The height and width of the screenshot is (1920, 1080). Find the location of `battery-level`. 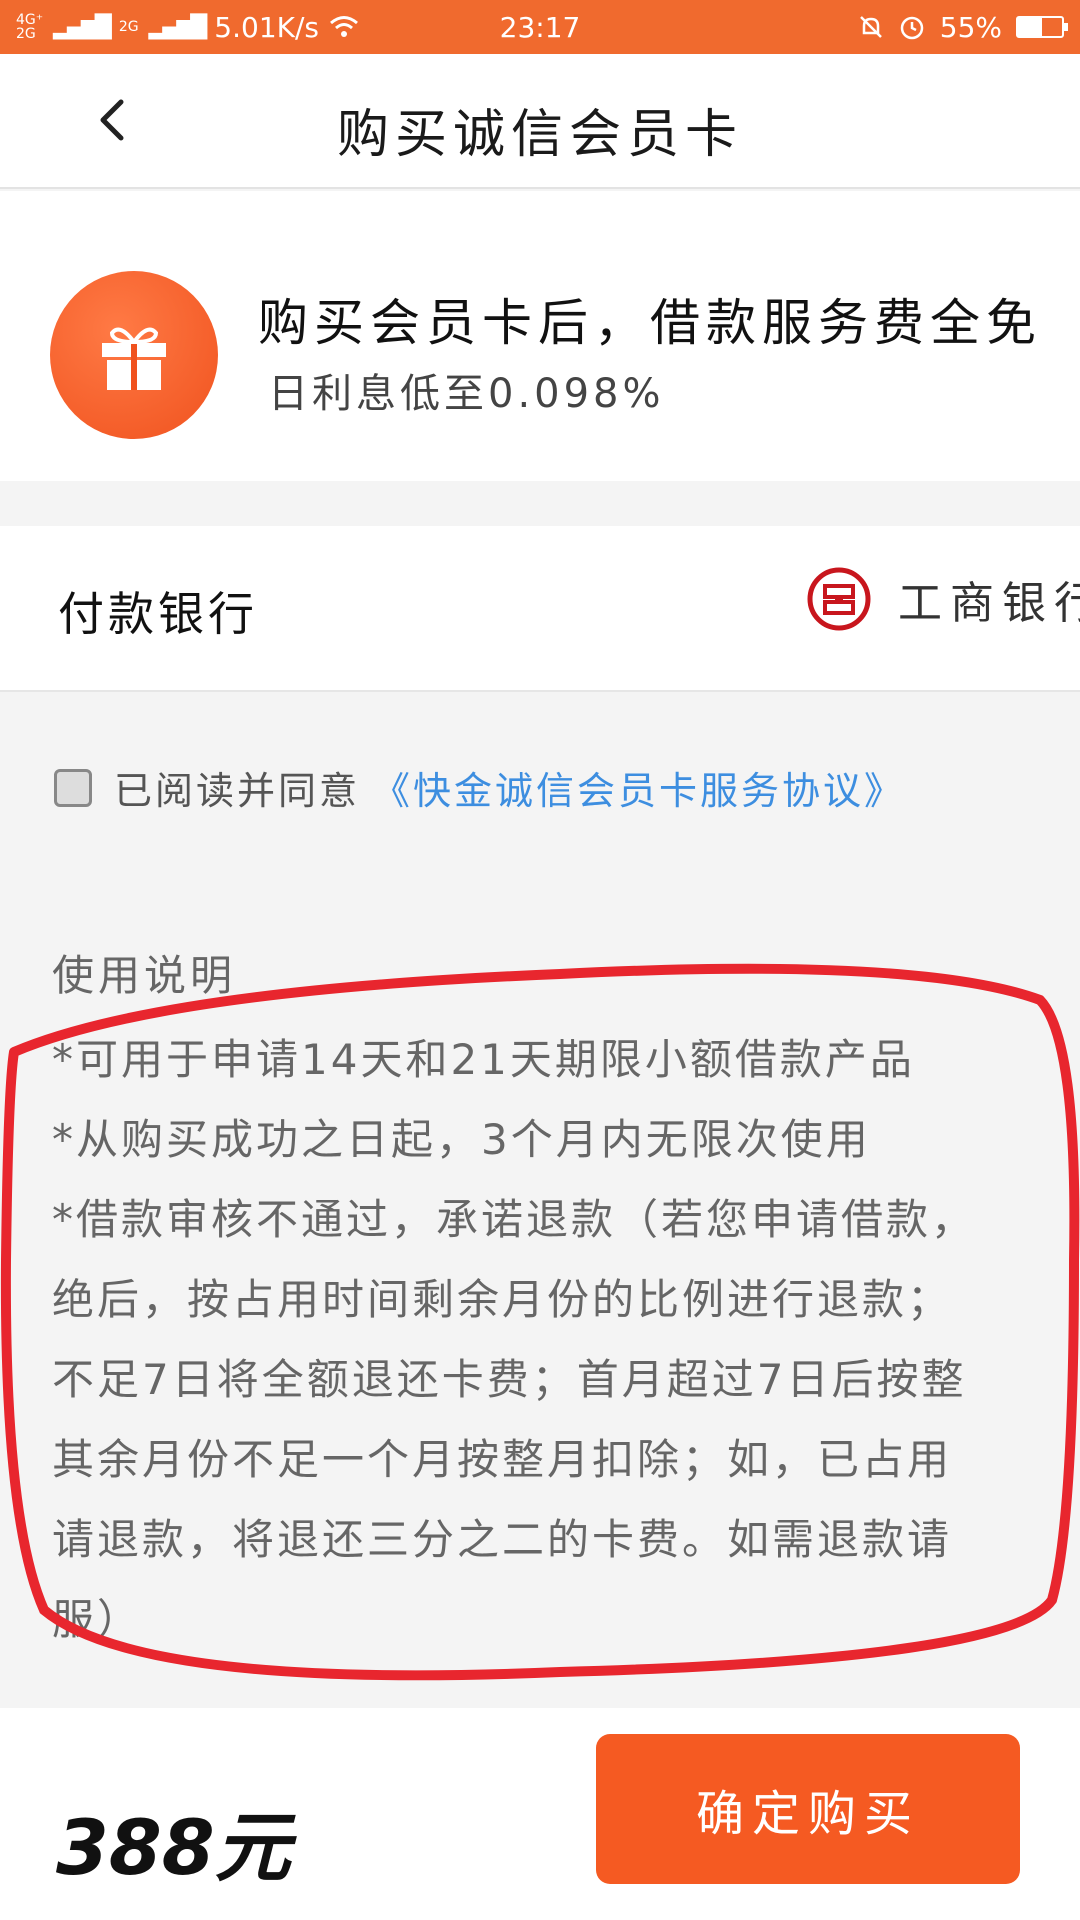

battery-level is located at coordinates (1030, 27).